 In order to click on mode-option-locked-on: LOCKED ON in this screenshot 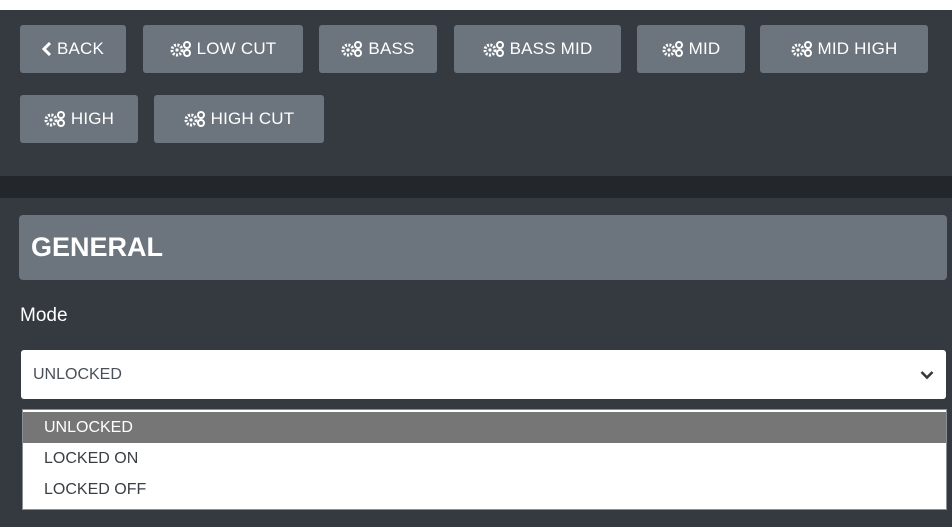, I will do `click(484, 458)`.